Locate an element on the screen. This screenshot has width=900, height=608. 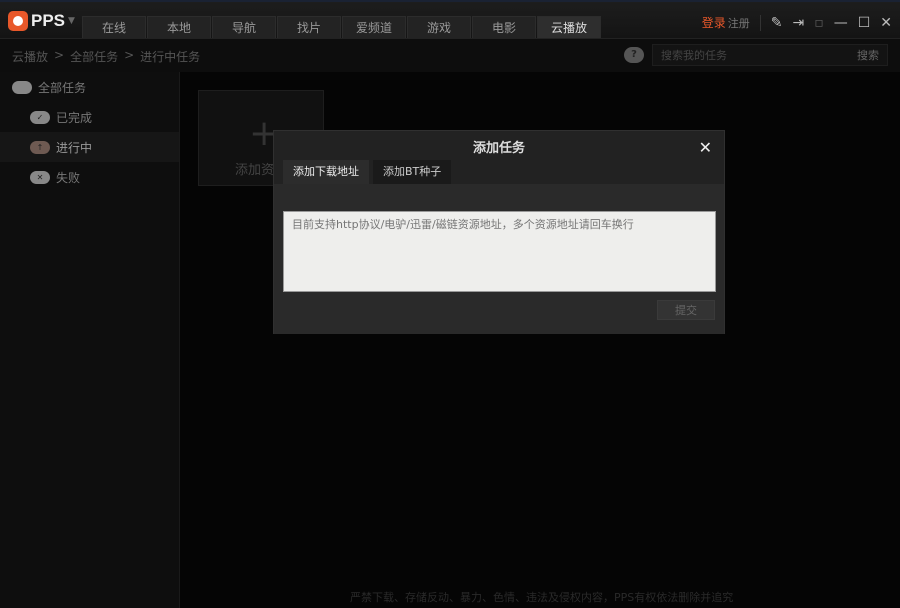
divider is located at coordinates (760, 22).